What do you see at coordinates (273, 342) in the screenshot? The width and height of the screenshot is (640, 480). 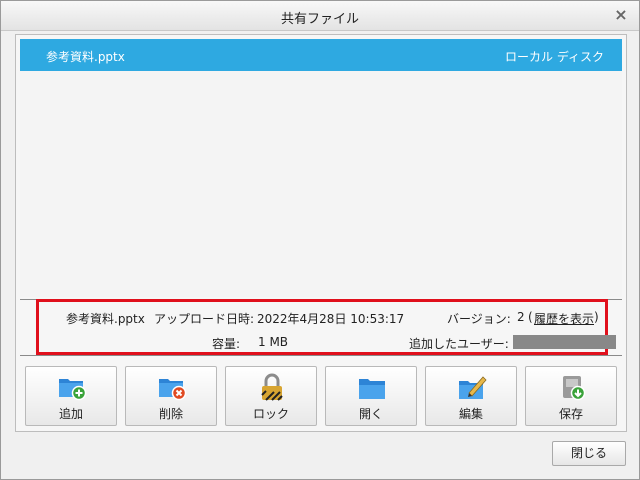 I see `size-value: 1 MB` at bounding box center [273, 342].